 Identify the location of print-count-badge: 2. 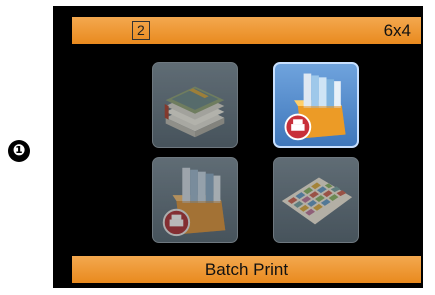
(141, 30).